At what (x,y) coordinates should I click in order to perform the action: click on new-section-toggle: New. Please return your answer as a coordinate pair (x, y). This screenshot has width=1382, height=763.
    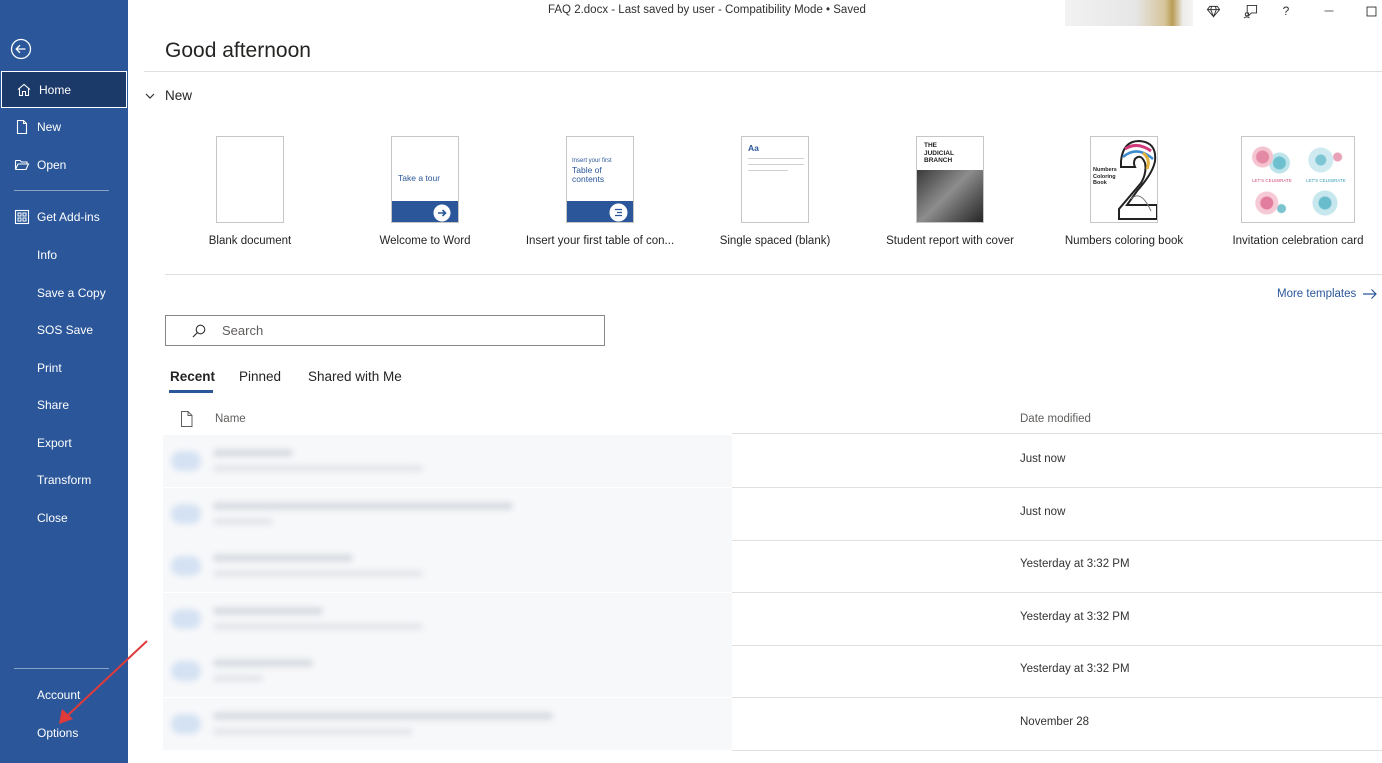
    Looking at the image, I should click on (168, 95).